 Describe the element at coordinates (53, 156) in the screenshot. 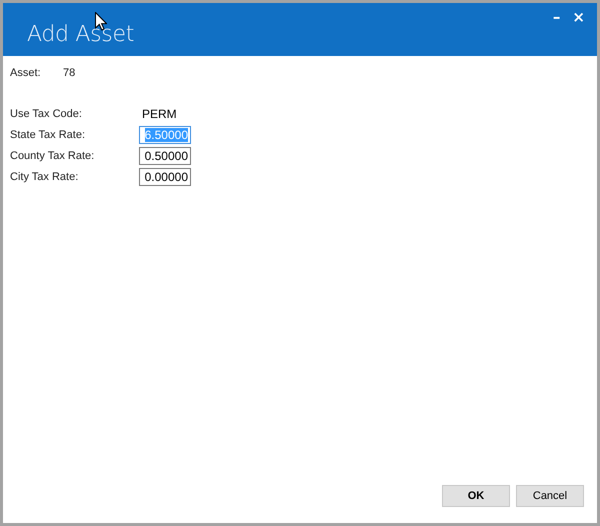

I see `field-label: County Tax Rate:` at that location.